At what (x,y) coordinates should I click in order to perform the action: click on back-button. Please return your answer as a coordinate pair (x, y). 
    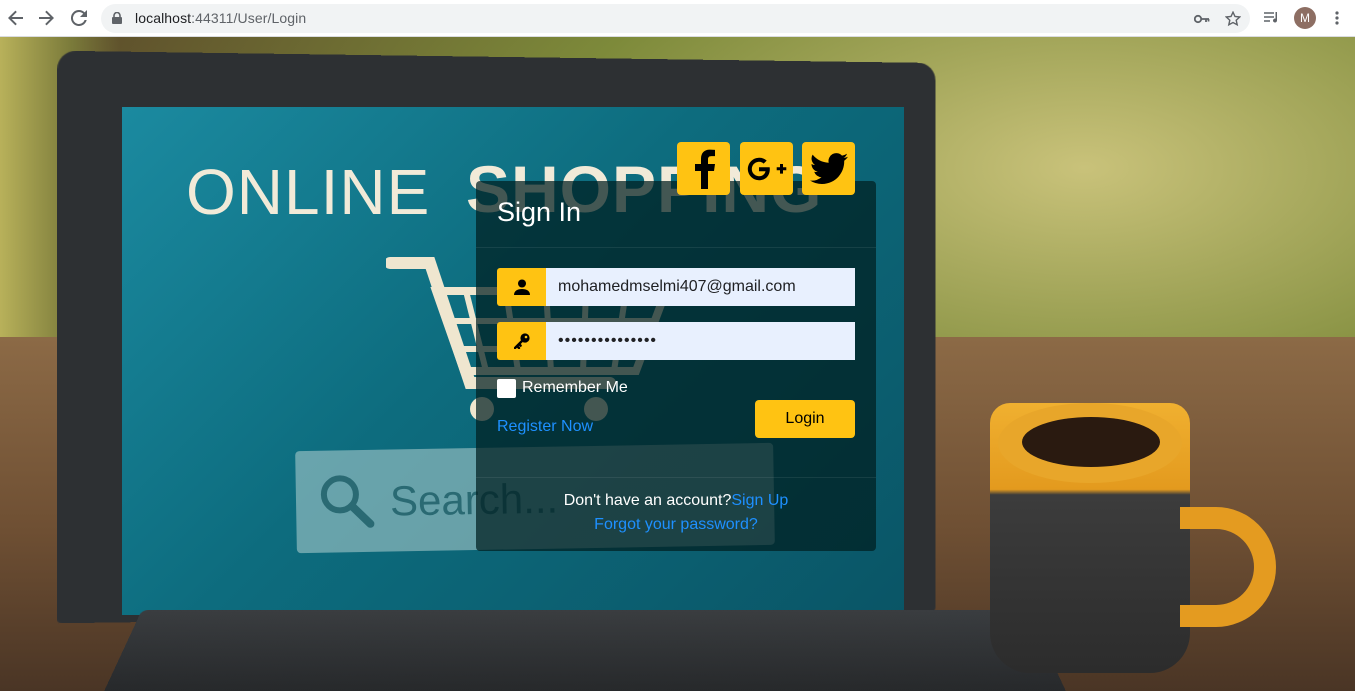
    Looking at the image, I should click on (16, 18).